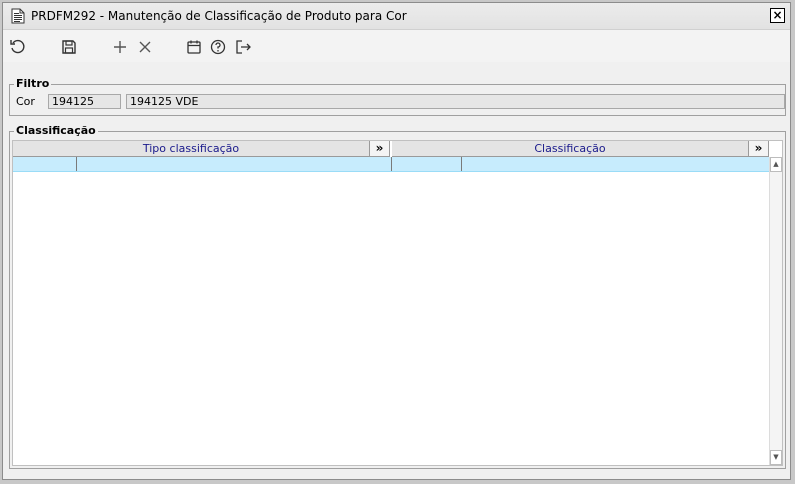  Describe the element at coordinates (18, 47) in the screenshot. I see `refresh-icon` at that location.